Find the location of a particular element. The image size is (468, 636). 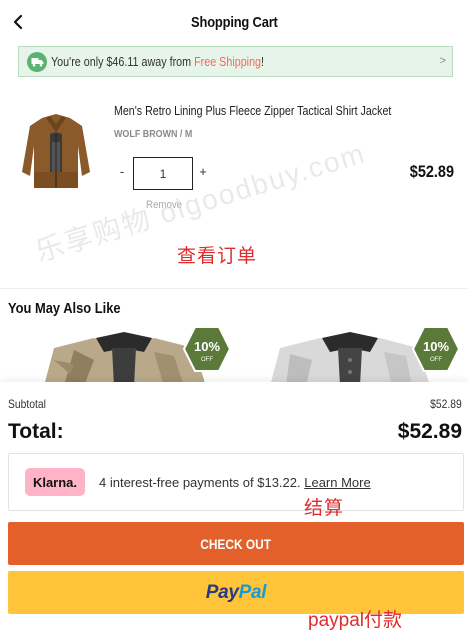

back-button is located at coordinates (18, 22).